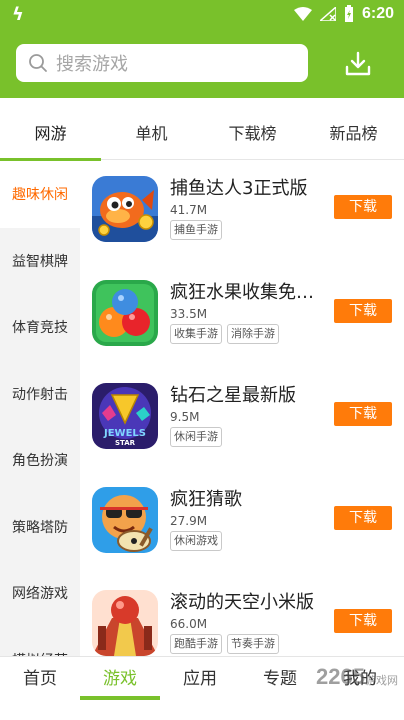 The image size is (404, 720). What do you see at coordinates (280, 679) in the screenshot?
I see `nav-topics: 专题` at bounding box center [280, 679].